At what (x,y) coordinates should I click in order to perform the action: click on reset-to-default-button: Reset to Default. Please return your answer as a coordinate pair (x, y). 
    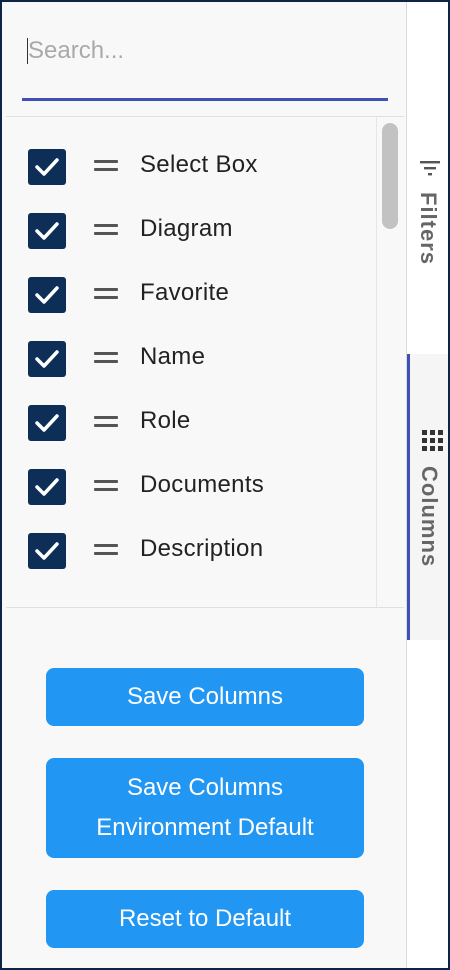
    Looking at the image, I should click on (205, 919).